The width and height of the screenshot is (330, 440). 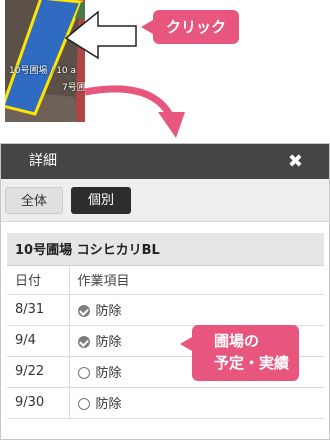 What do you see at coordinates (38, 403) in the screenshot?
I see `row-date: 9/30` at bounding box center [38, 403].